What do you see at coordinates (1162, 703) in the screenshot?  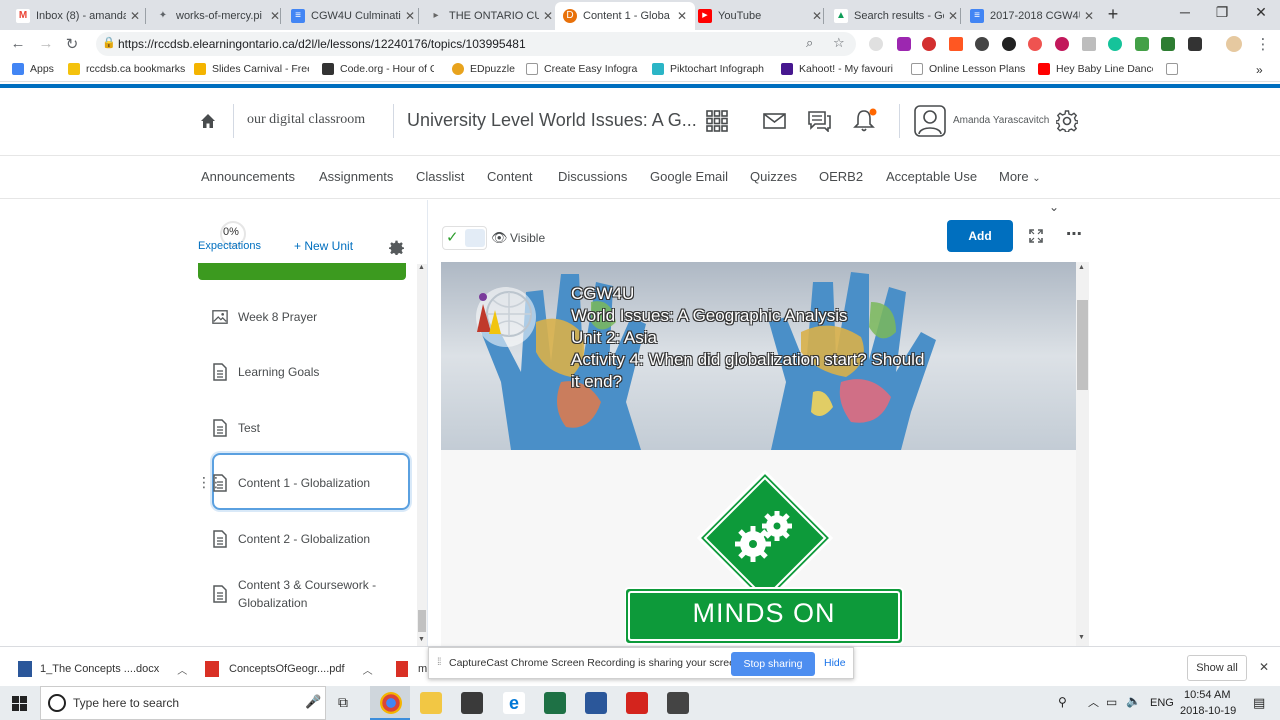 I see `language-indicator: ENG` at bounding box center [1162, 703].